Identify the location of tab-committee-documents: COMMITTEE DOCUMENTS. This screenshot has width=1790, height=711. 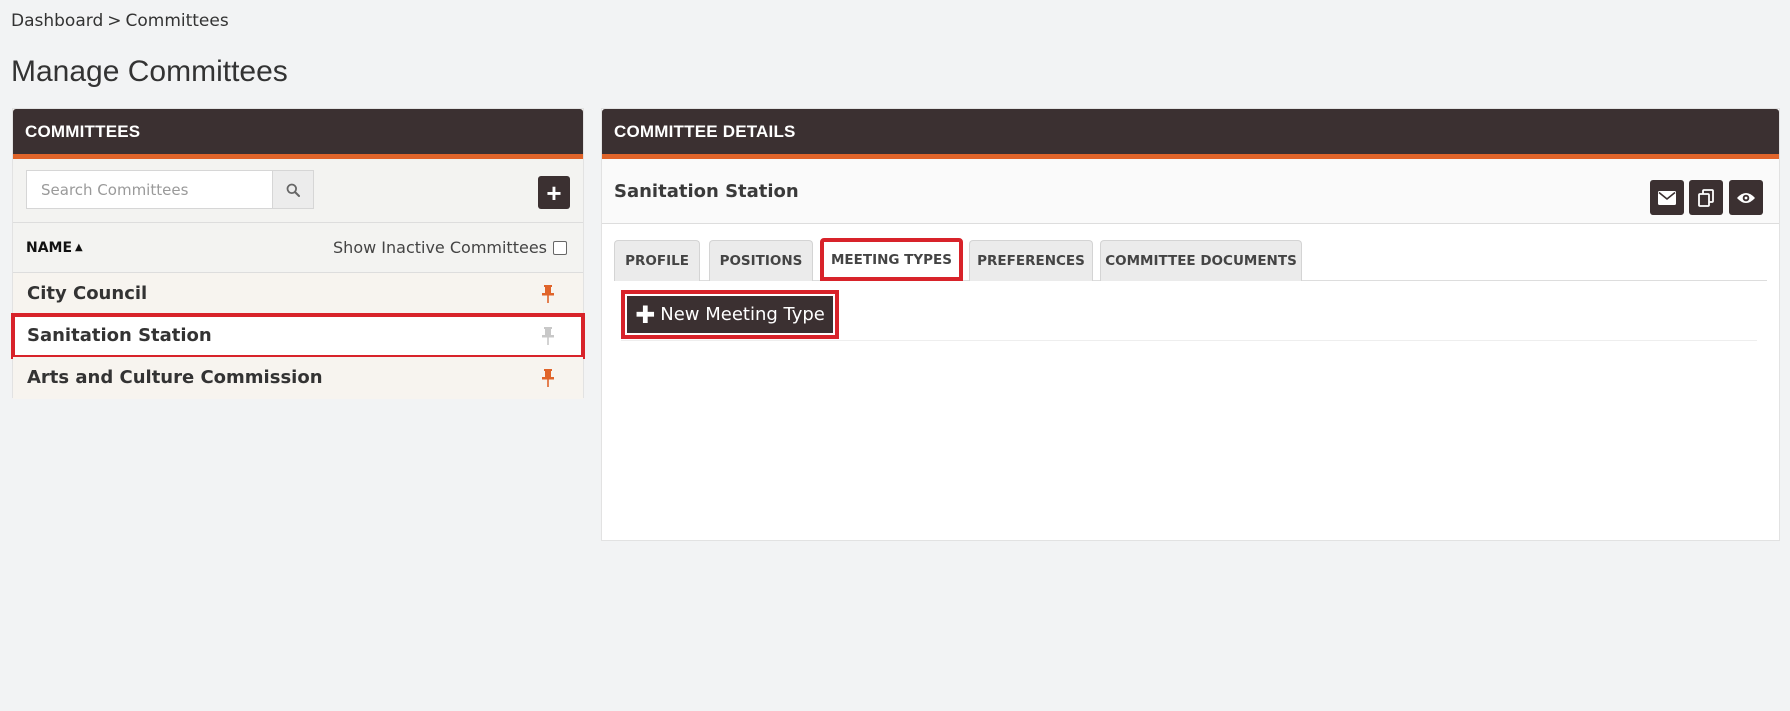
(1201, 260).